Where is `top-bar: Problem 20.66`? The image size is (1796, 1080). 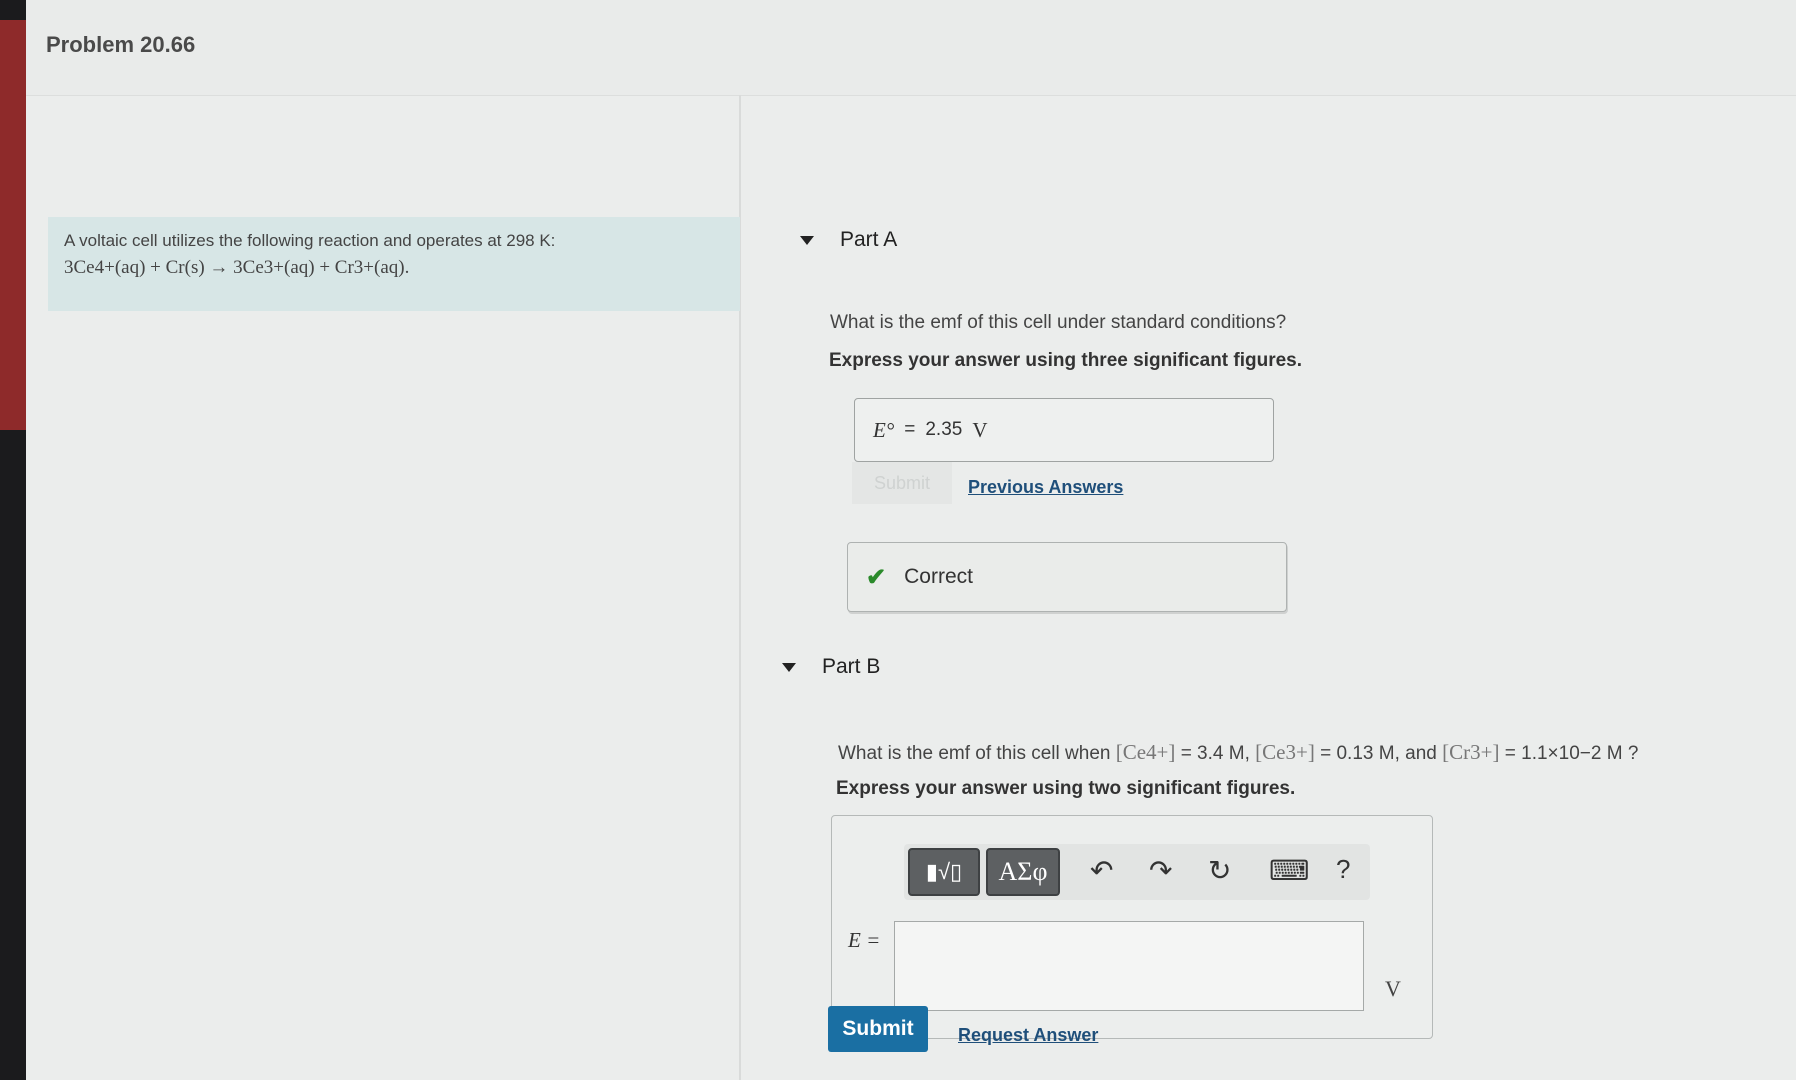 top-bar: Problem 20.66 is located at coordinates (911, 48).